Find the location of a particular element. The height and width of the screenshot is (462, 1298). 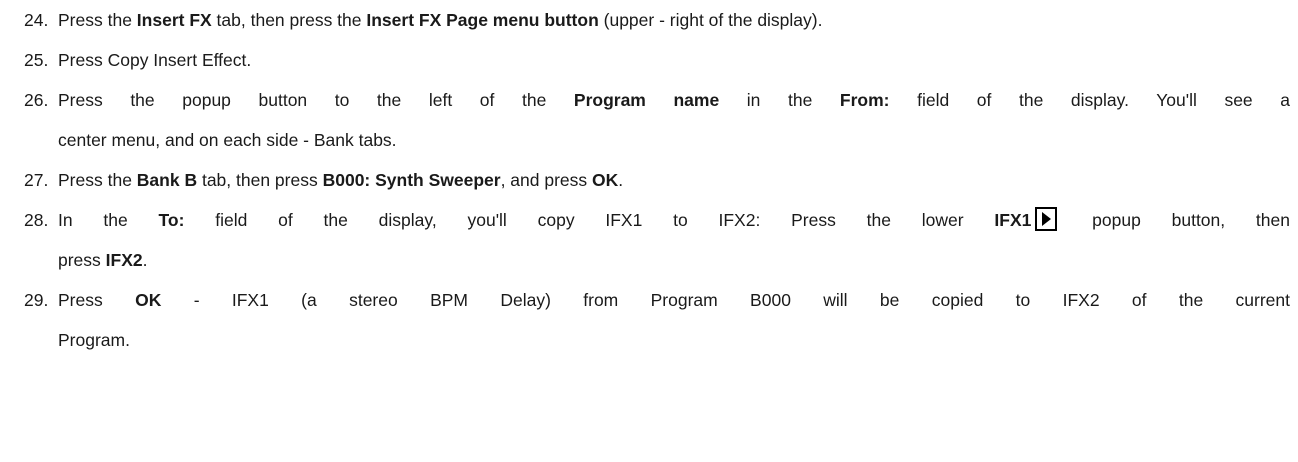

step-25: 25. Press Copy Insert Effect. is located at coordinates (657, 60).